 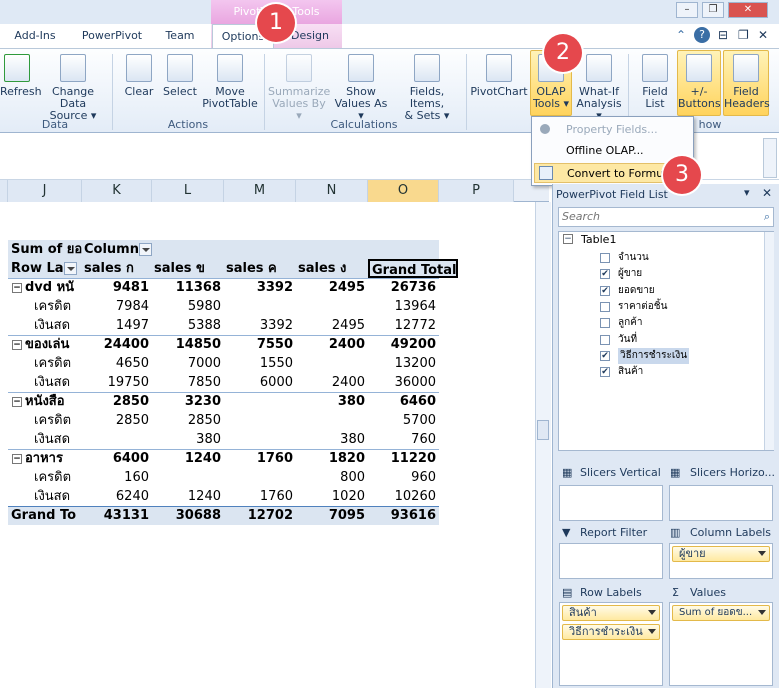 I want to click on vertical-scrollbar, so click(x=543, y=445).